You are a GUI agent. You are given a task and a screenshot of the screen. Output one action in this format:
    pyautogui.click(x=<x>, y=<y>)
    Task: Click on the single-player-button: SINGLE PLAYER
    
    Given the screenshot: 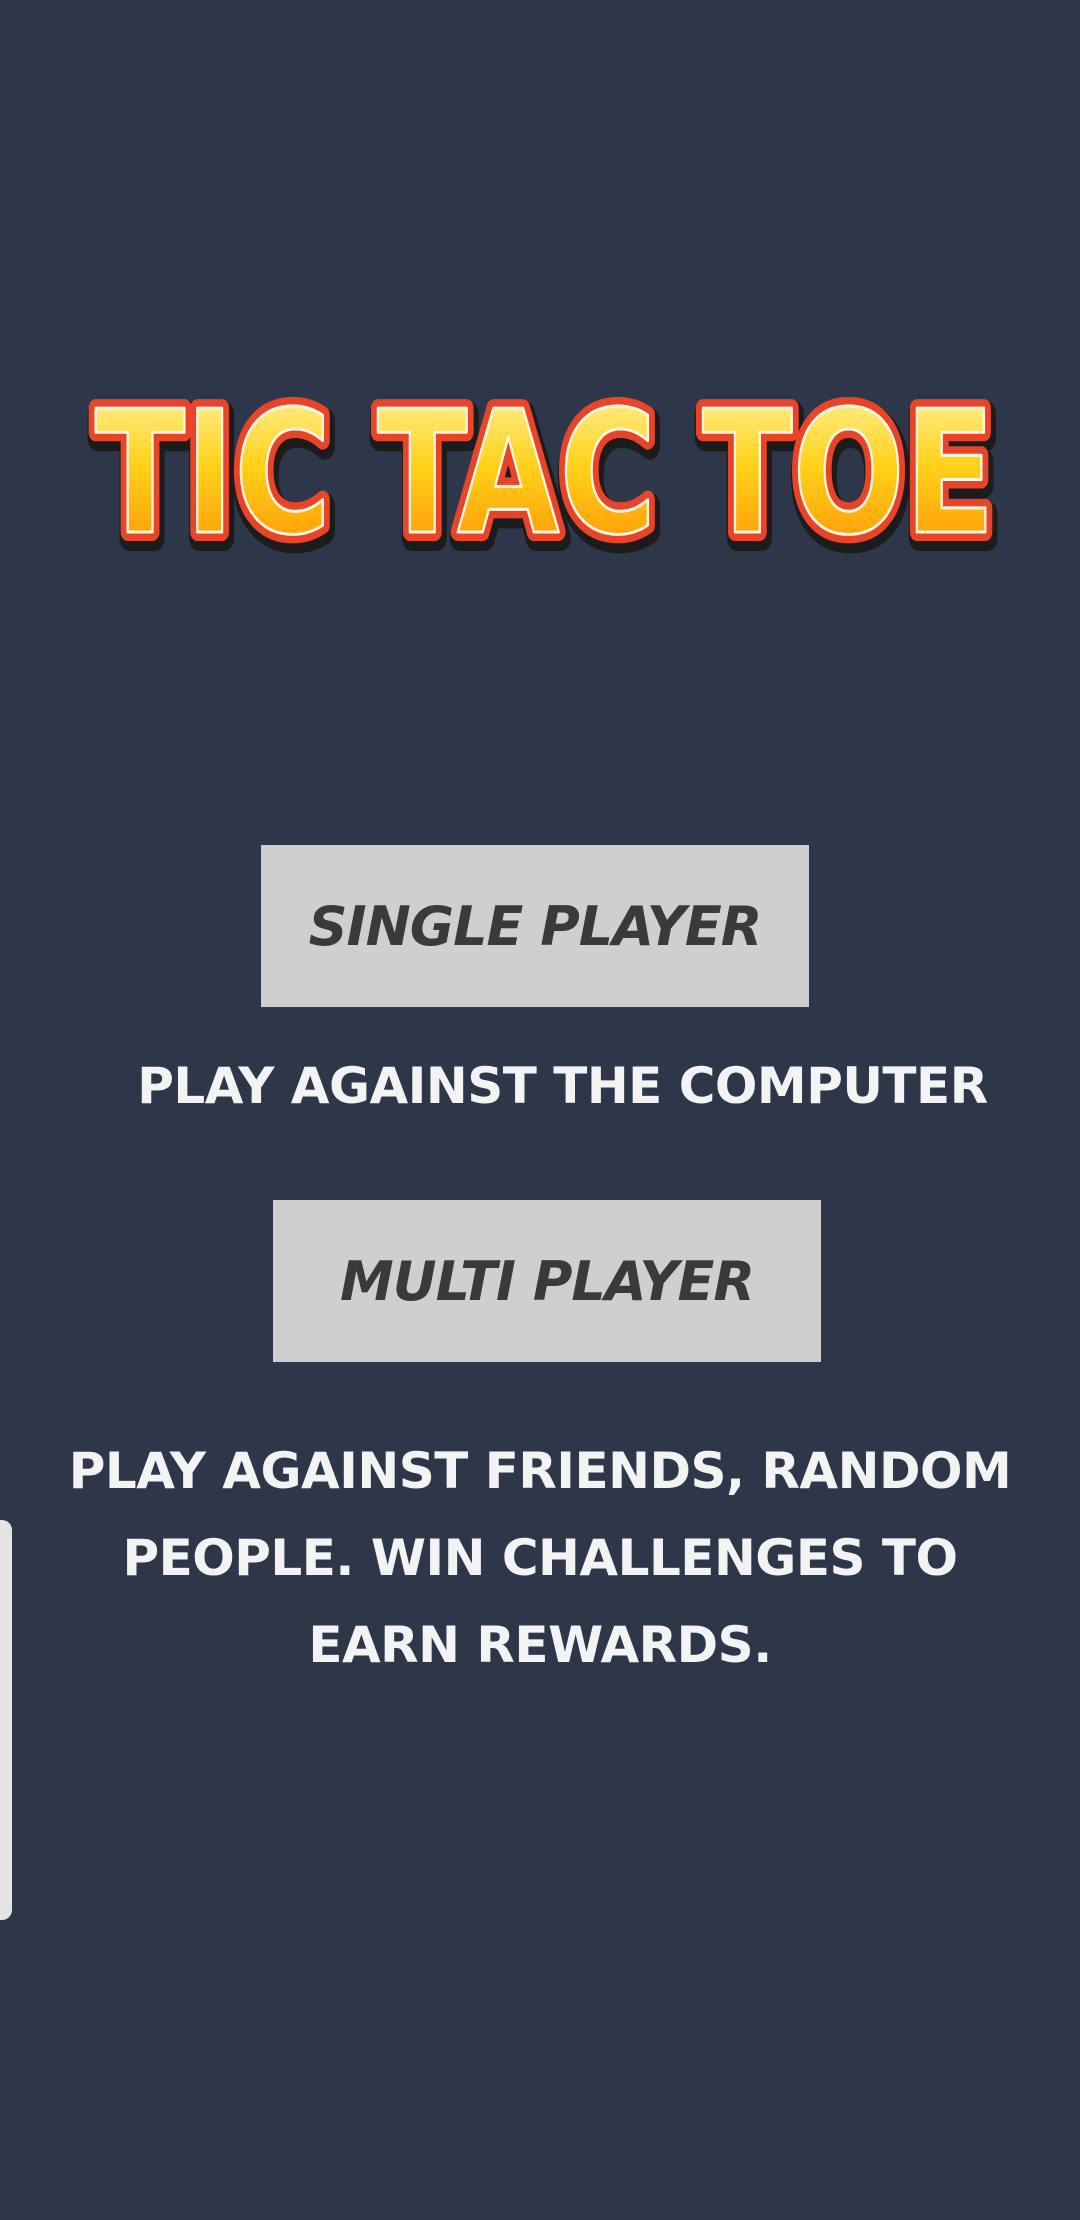 What is the action you would take?
    pyautogui.click(x=535, y=926)
    